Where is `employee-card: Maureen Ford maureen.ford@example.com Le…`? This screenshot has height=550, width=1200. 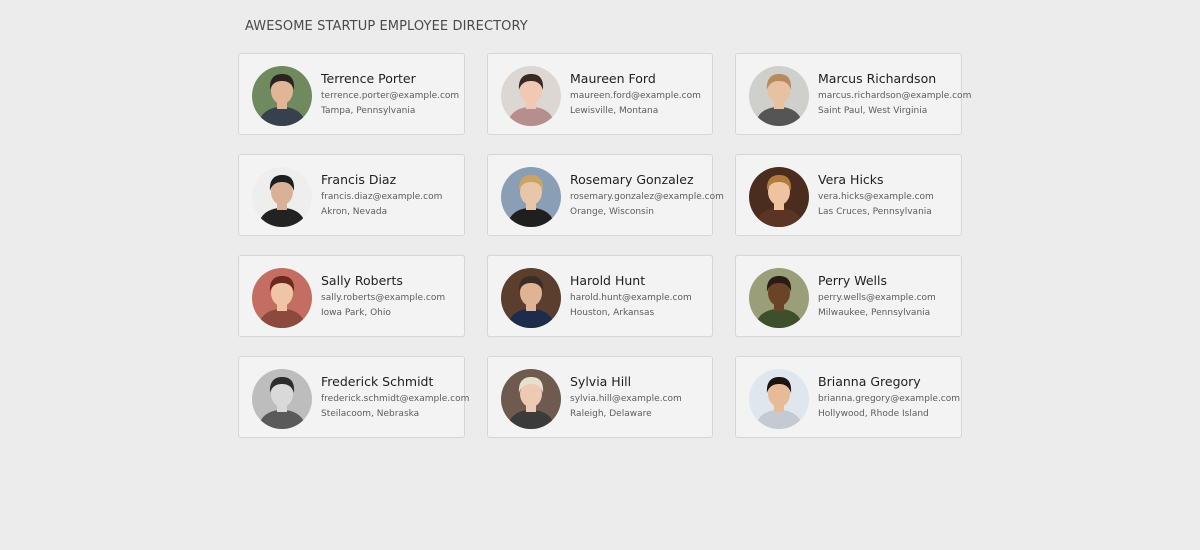
employee-card: Maureen Ford maureen.ford@example.com Le… is located at coordinates (600, 94).